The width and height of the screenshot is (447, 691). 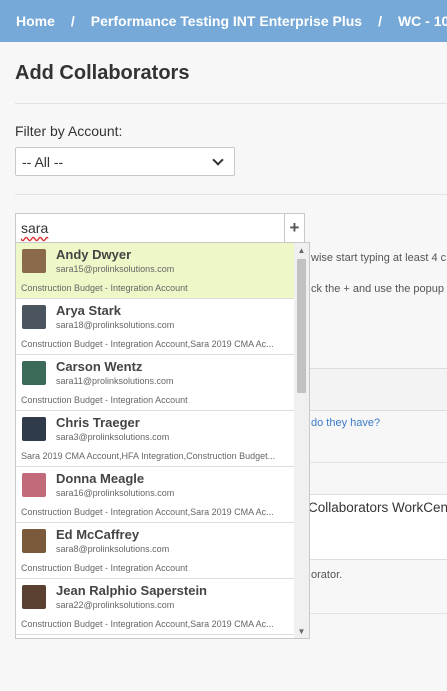 I want to click on user-name: Carson Wentz, so click(x=99, y=366).